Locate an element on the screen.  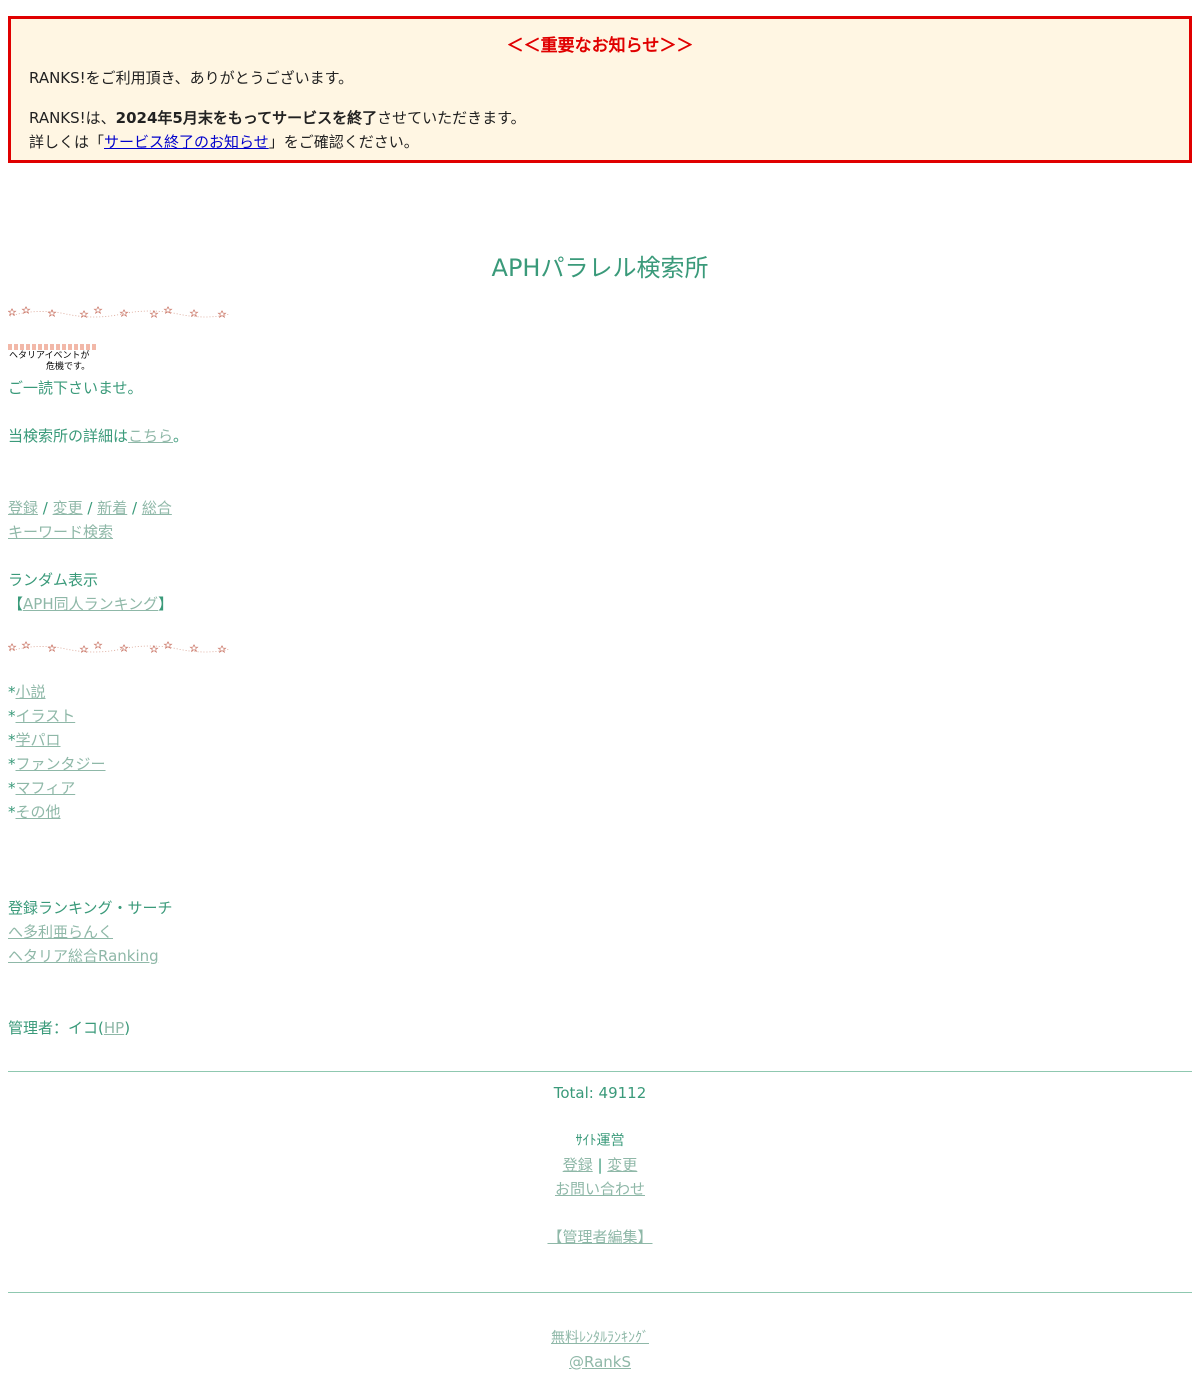
category-item: *マフィア is located at coordinates (41, 788).